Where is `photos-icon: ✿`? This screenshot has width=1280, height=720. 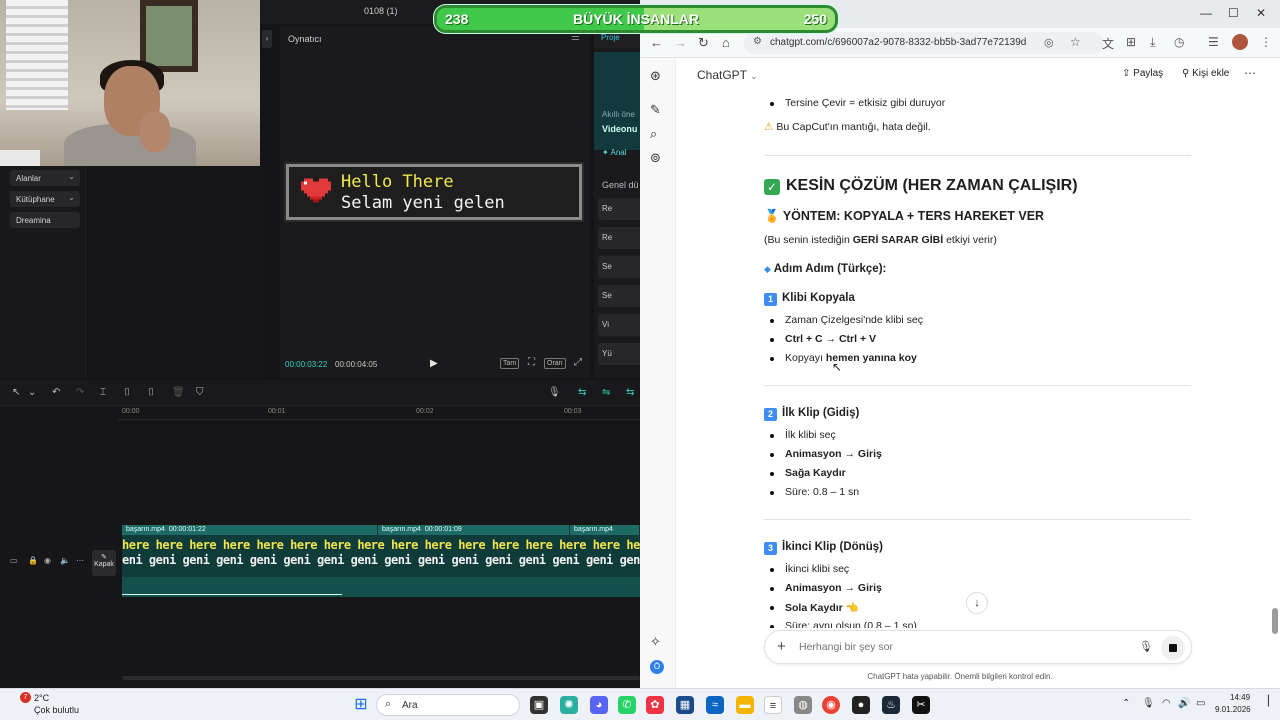
photos-icon: ✿ is located at coordinates (655, 705).